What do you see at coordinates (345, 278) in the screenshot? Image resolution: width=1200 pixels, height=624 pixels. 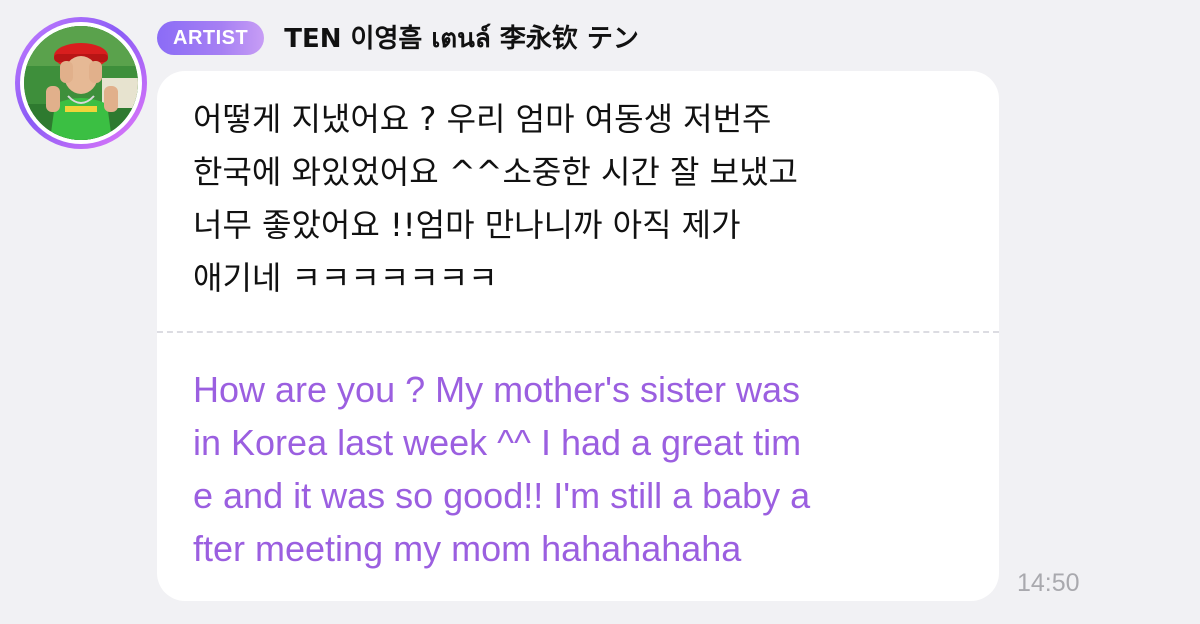 I see `original-line: 애기네 ㅋㅋㅋㅋㅋㅋㅋ` at bounding box center [345, 278].